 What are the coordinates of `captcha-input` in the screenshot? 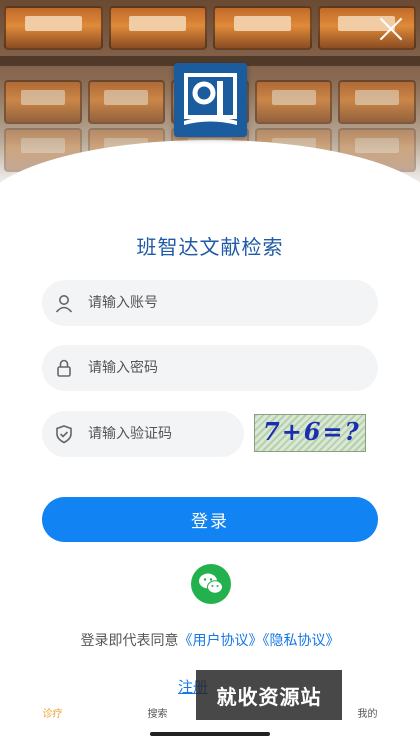 It's located at (175, 434).